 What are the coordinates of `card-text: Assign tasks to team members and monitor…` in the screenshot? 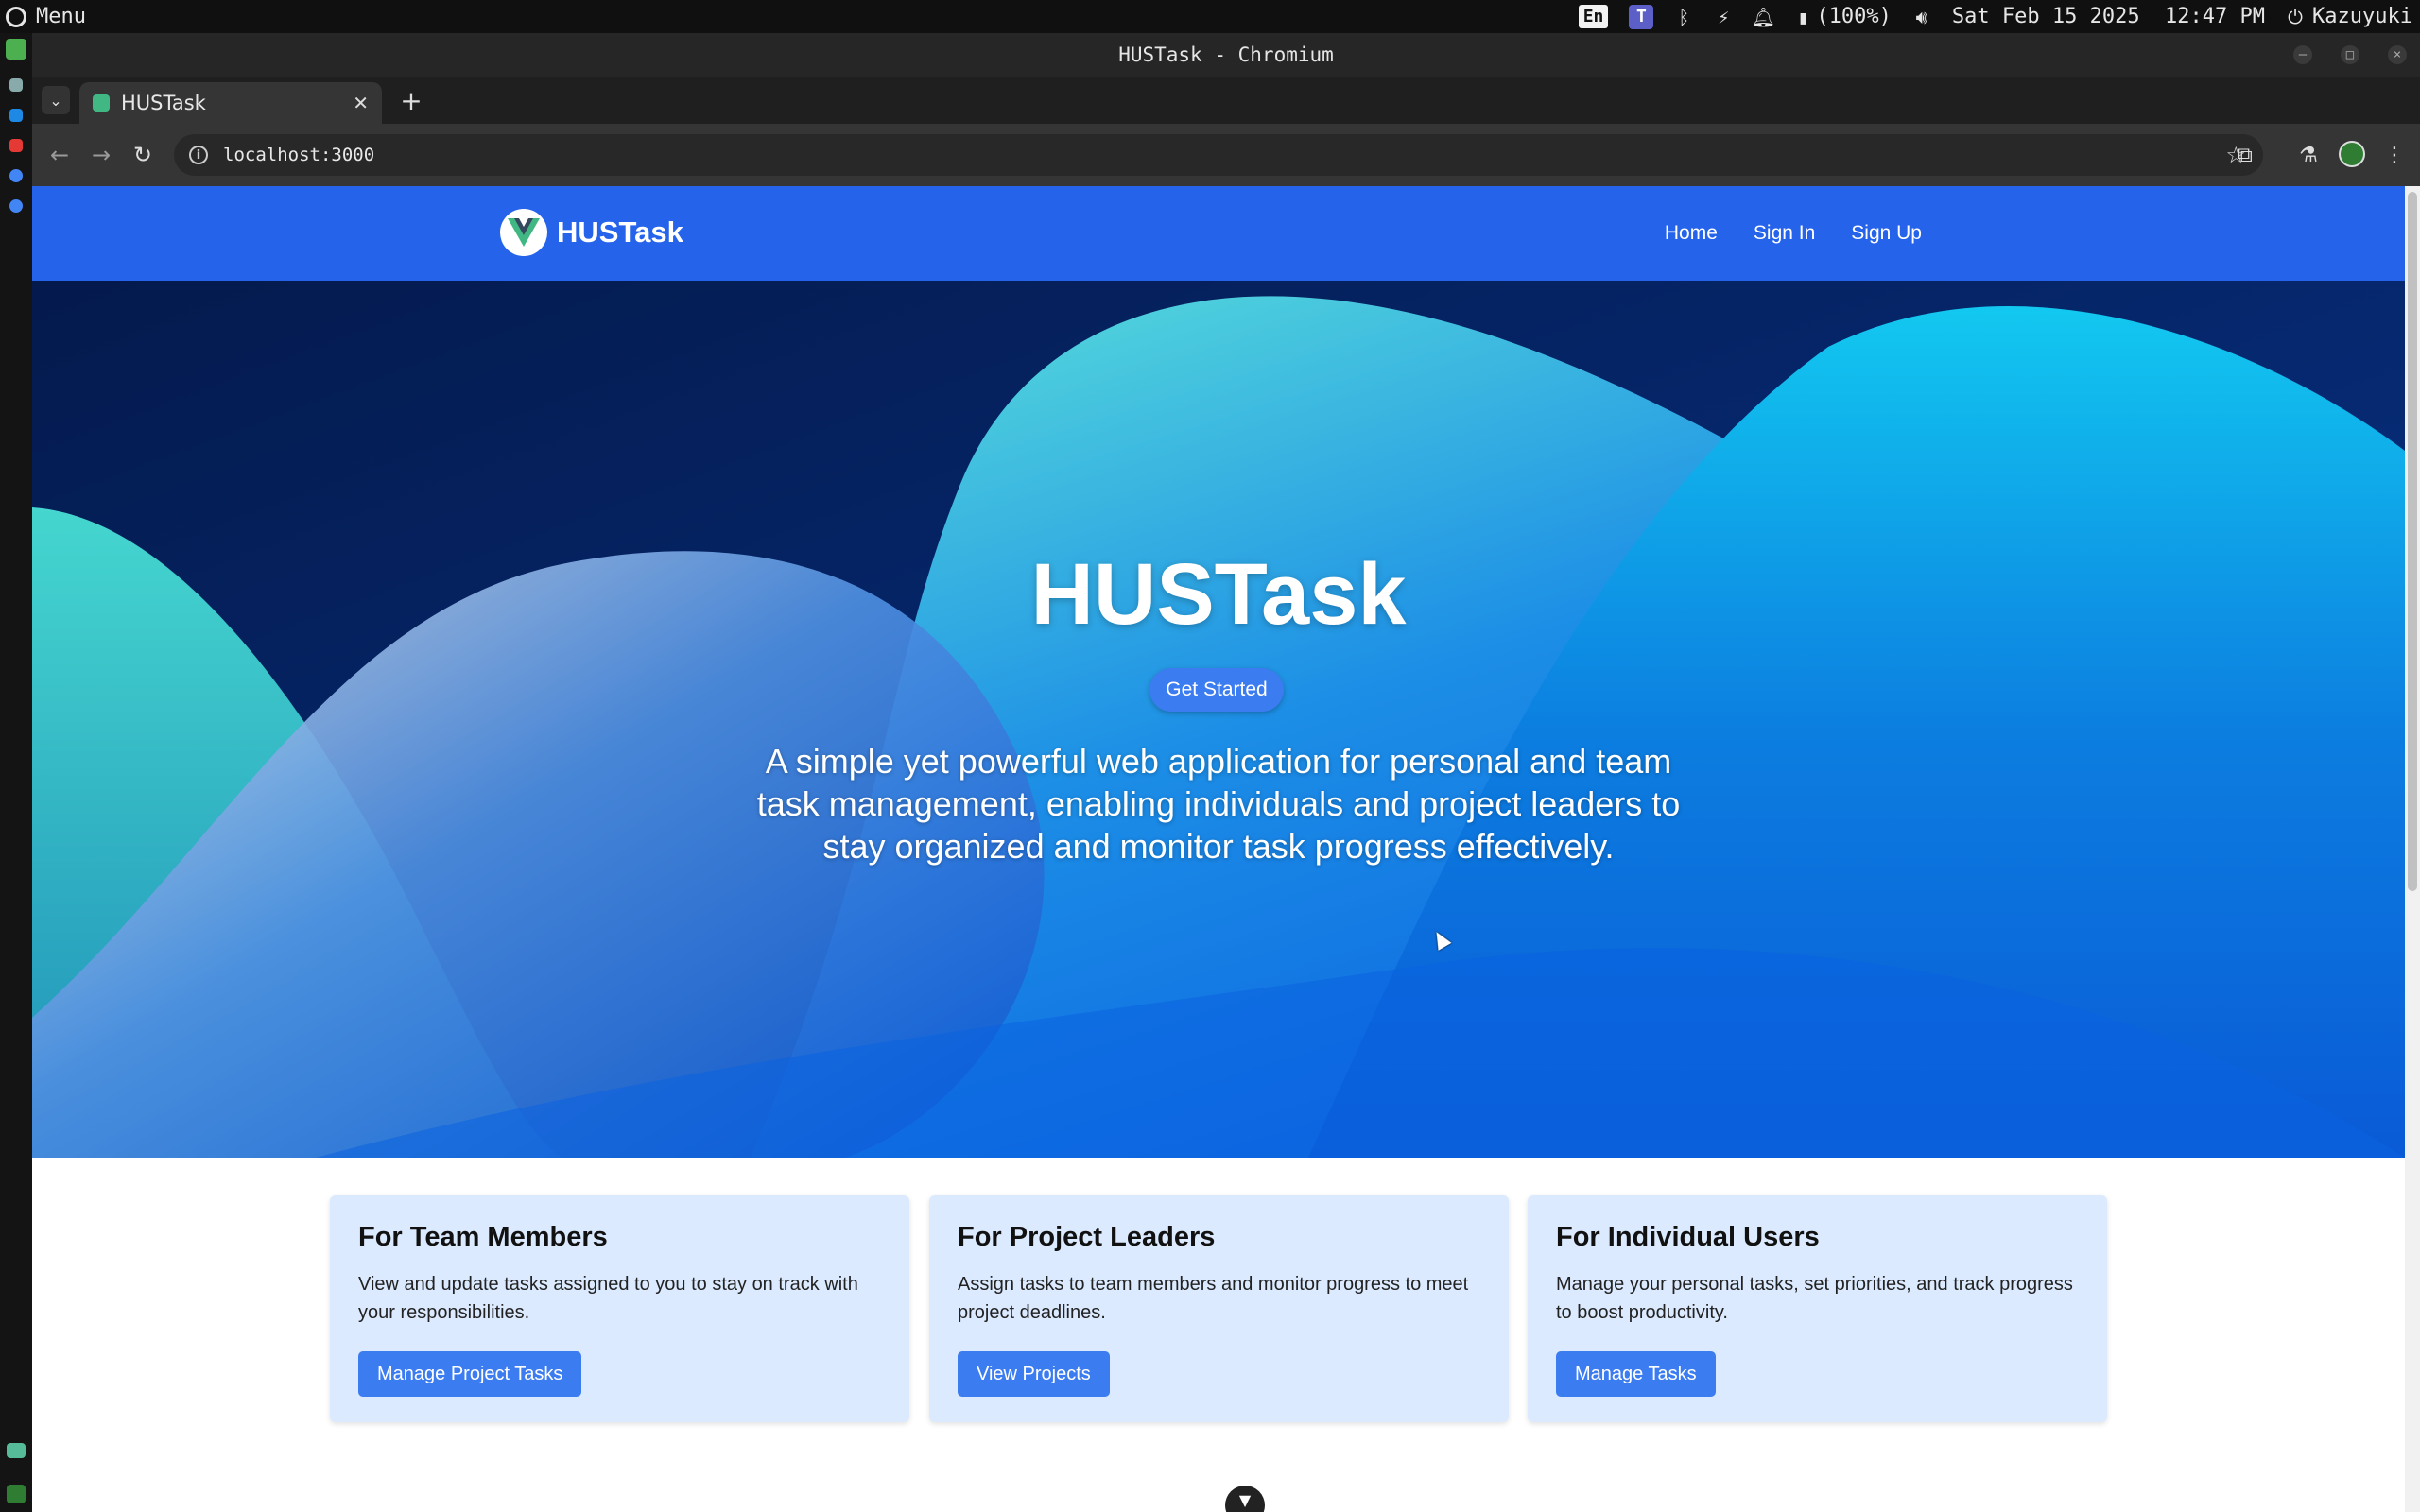 It's located at (1213, 1298).